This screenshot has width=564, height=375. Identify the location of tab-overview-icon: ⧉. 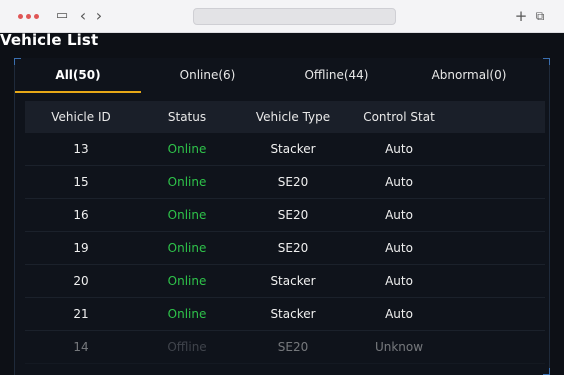
(540, 16).